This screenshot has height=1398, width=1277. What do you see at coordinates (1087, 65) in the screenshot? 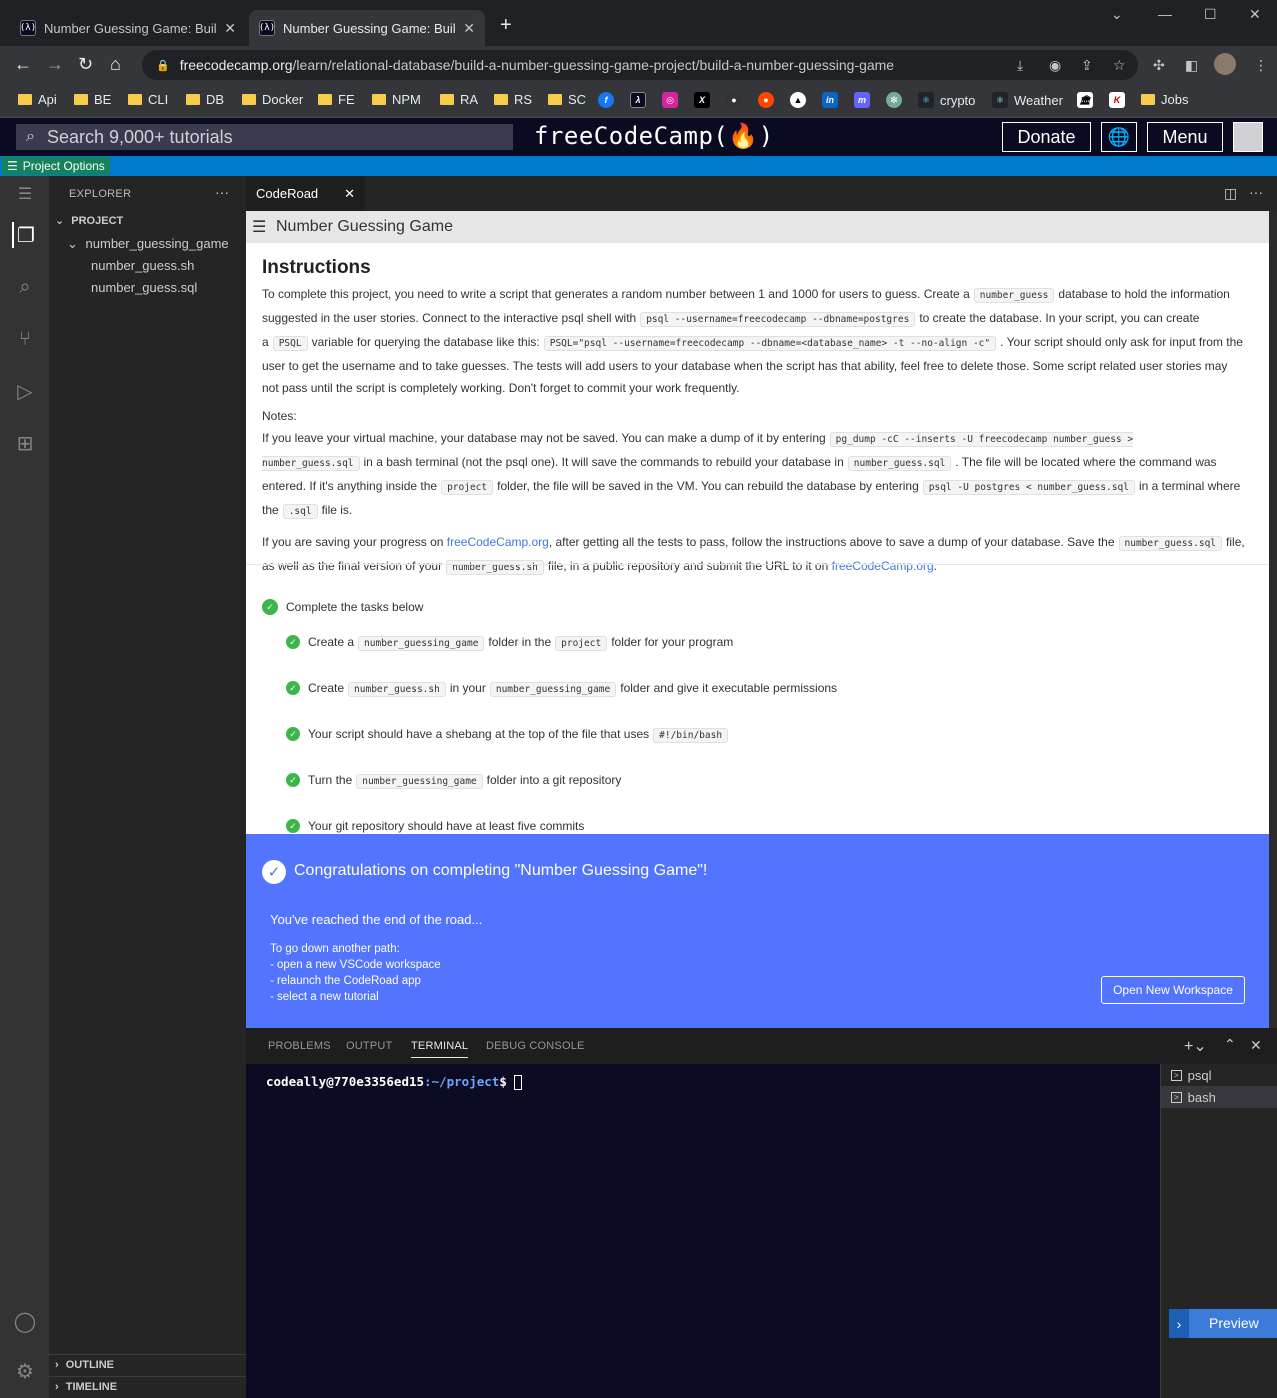
I see `share-icon: ⇪` at bounding box center [1087, 65].